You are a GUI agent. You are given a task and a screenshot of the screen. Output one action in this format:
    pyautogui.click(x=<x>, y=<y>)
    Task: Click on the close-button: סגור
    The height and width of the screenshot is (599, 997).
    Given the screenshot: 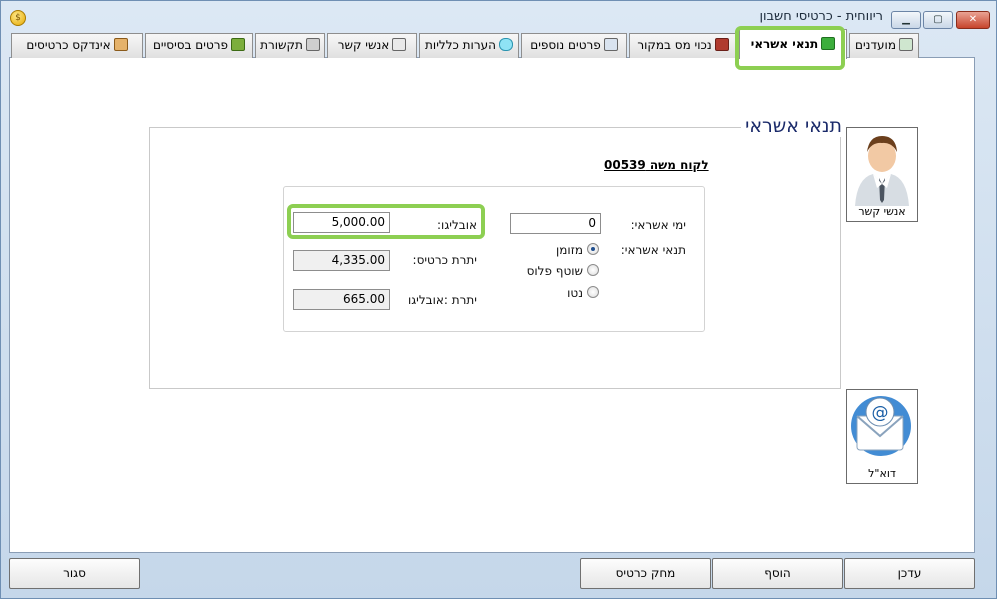 What is the action you would take?
    pyautogui.click(x=74, y=573)
    